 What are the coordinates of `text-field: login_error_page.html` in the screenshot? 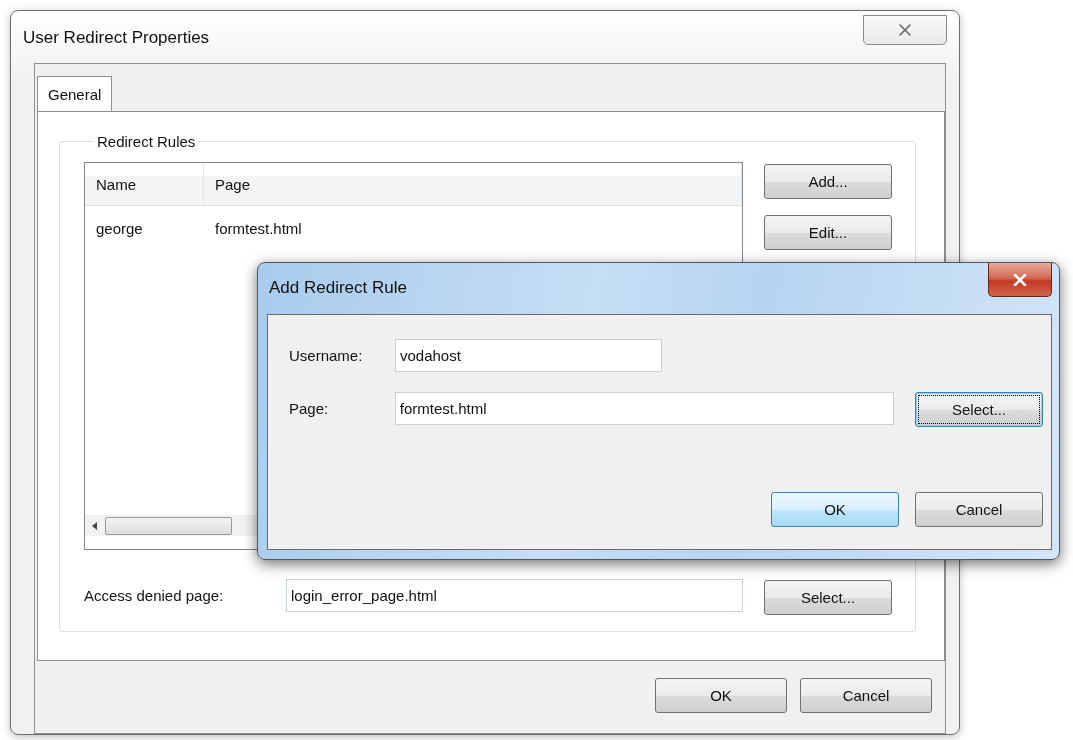 It's located at (514, 595).